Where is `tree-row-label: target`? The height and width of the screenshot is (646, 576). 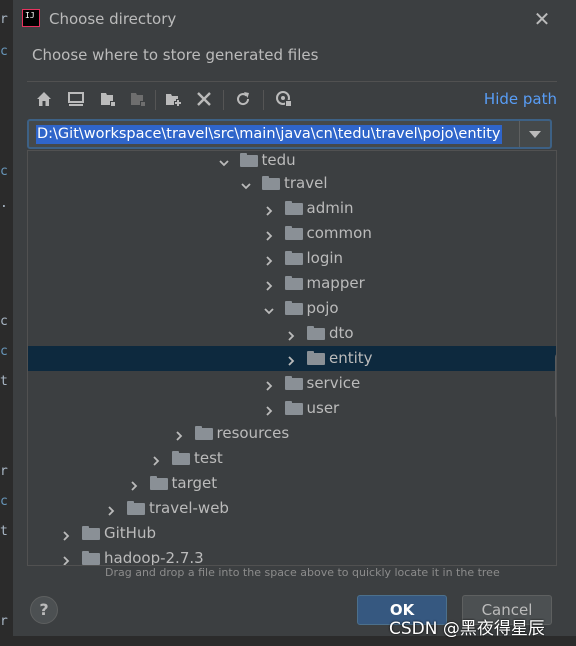
tree-row-label: target is located at coordinates (194, 483).